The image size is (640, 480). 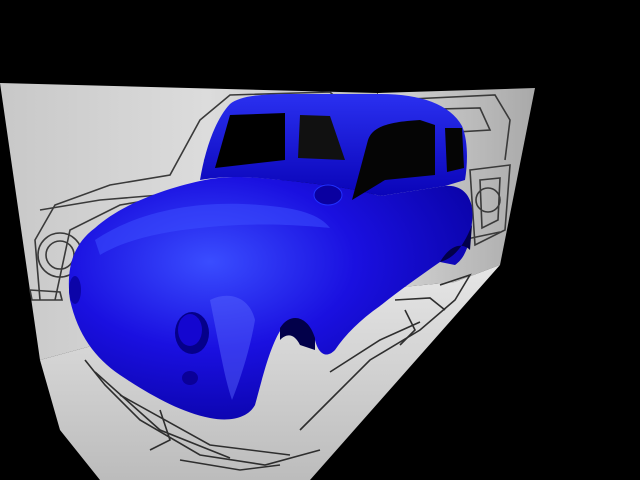 What do you see at coordinates (454, 150) in the screenshot?
I see `side-window-back` at bounding box center [454, 150].